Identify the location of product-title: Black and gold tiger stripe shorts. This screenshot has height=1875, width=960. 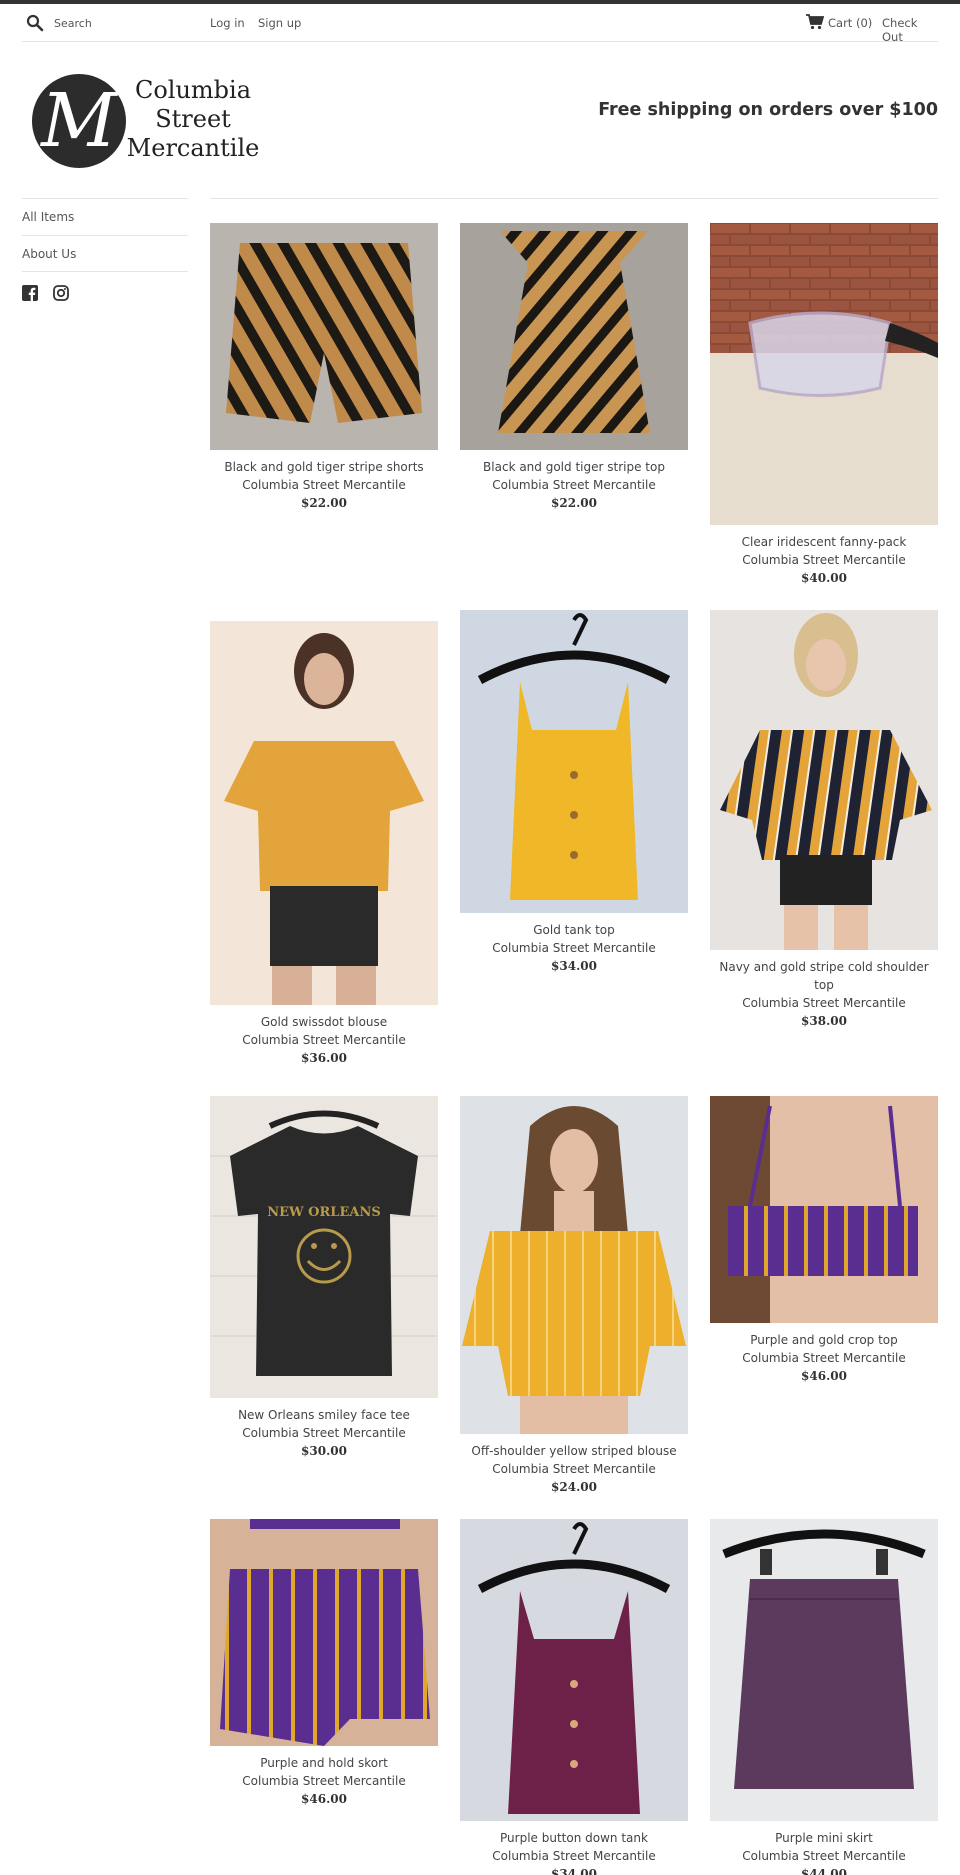
(324, 467).